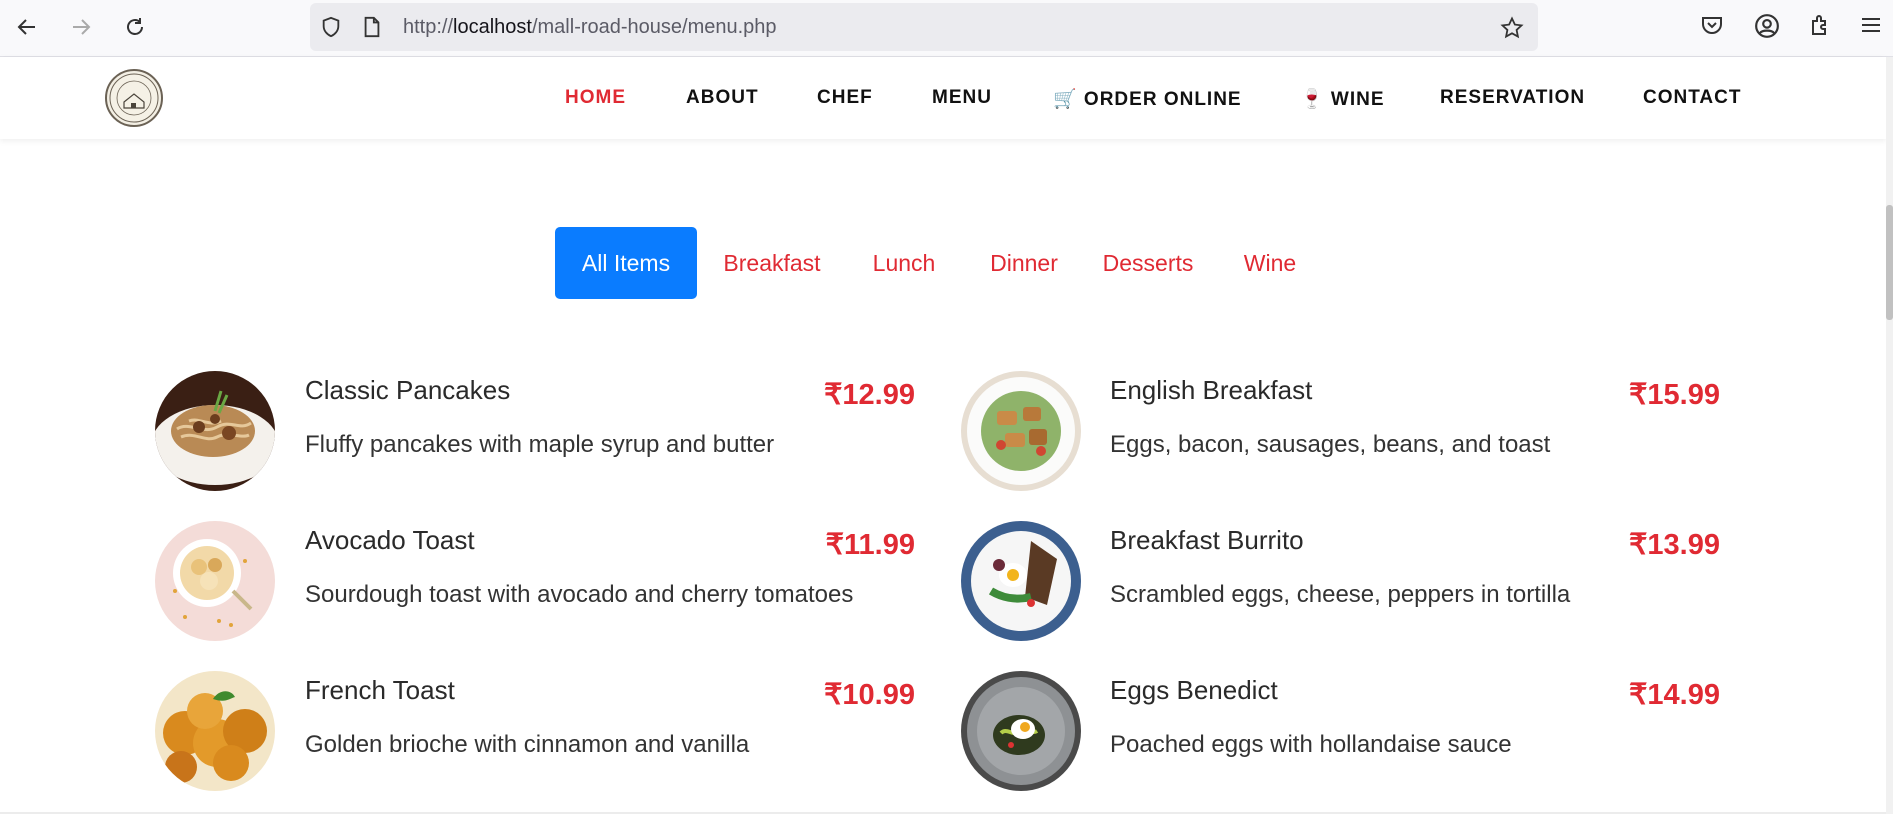 The height and width of the screenshot is (814, 1893). Describe the element at coordinates (626, 263) in the screenshot. I see `filter-all-items: All Items` at that location.